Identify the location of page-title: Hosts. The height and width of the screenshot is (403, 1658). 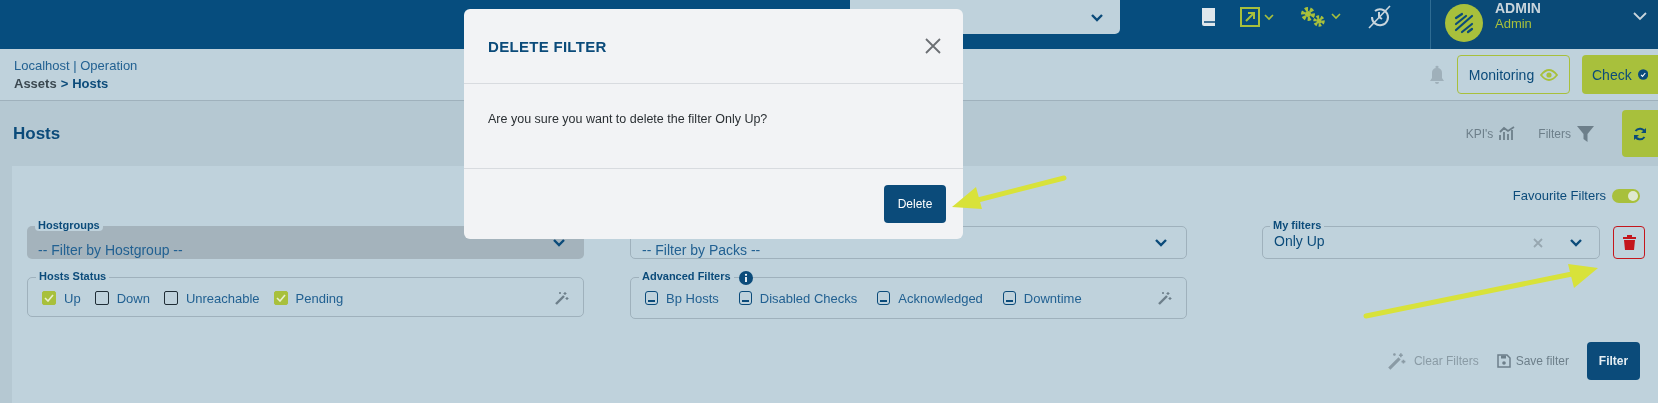
(37, 133).